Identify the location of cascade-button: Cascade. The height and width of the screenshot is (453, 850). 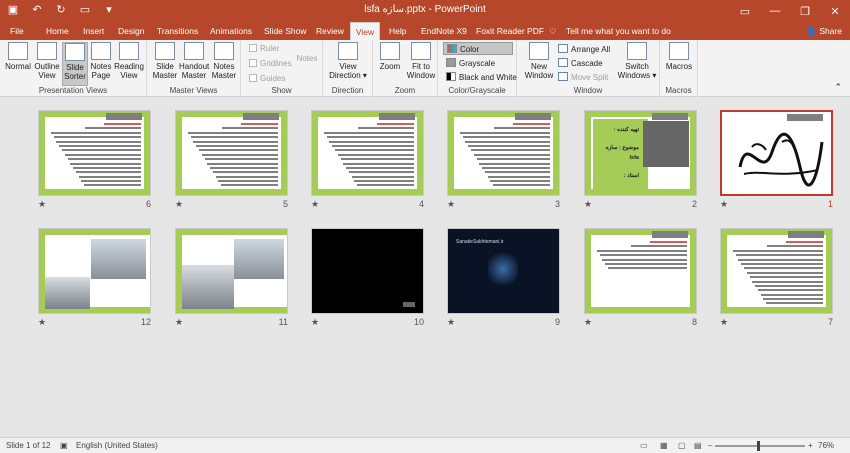
(580, 63).